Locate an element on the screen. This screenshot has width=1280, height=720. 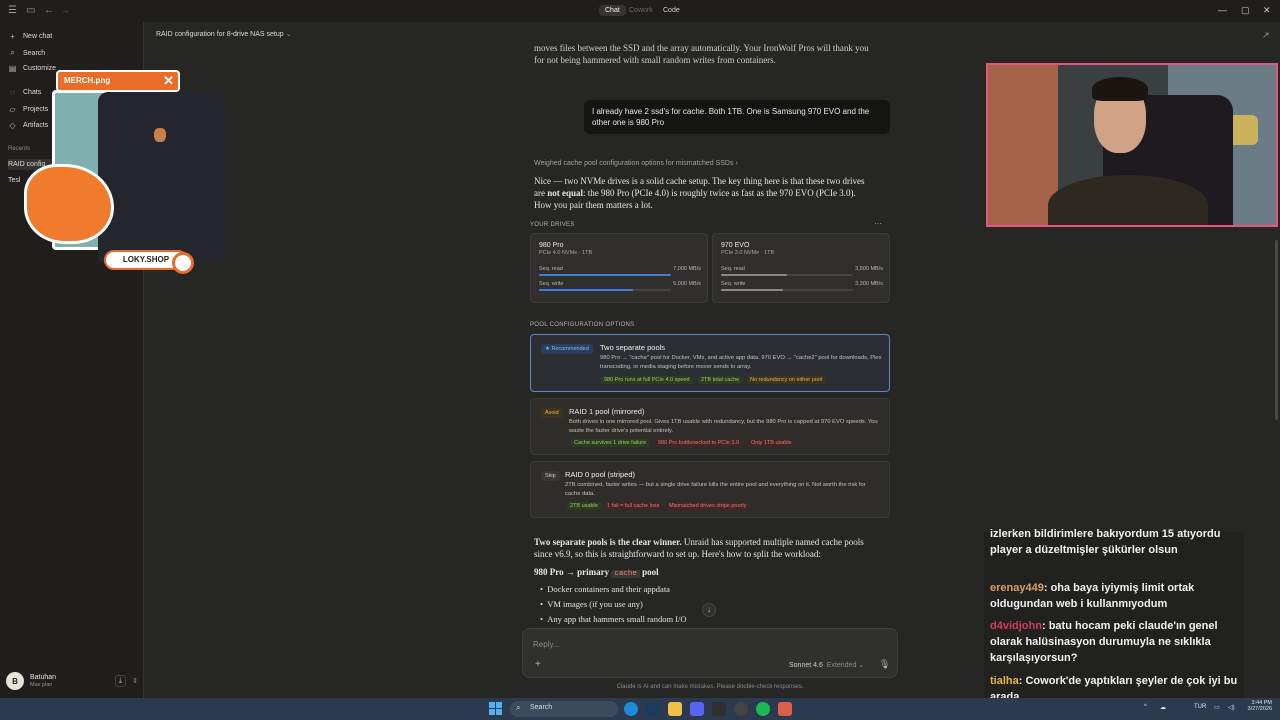
tray-chevron-icon: ^ is located at coordinates (1145, 707).